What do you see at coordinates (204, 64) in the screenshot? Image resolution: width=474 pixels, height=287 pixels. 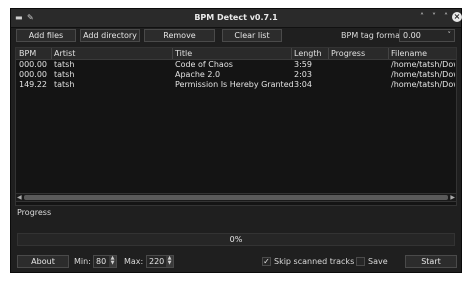 I see `cell-title: Code of Chaos` at bounding box center [204, 64].